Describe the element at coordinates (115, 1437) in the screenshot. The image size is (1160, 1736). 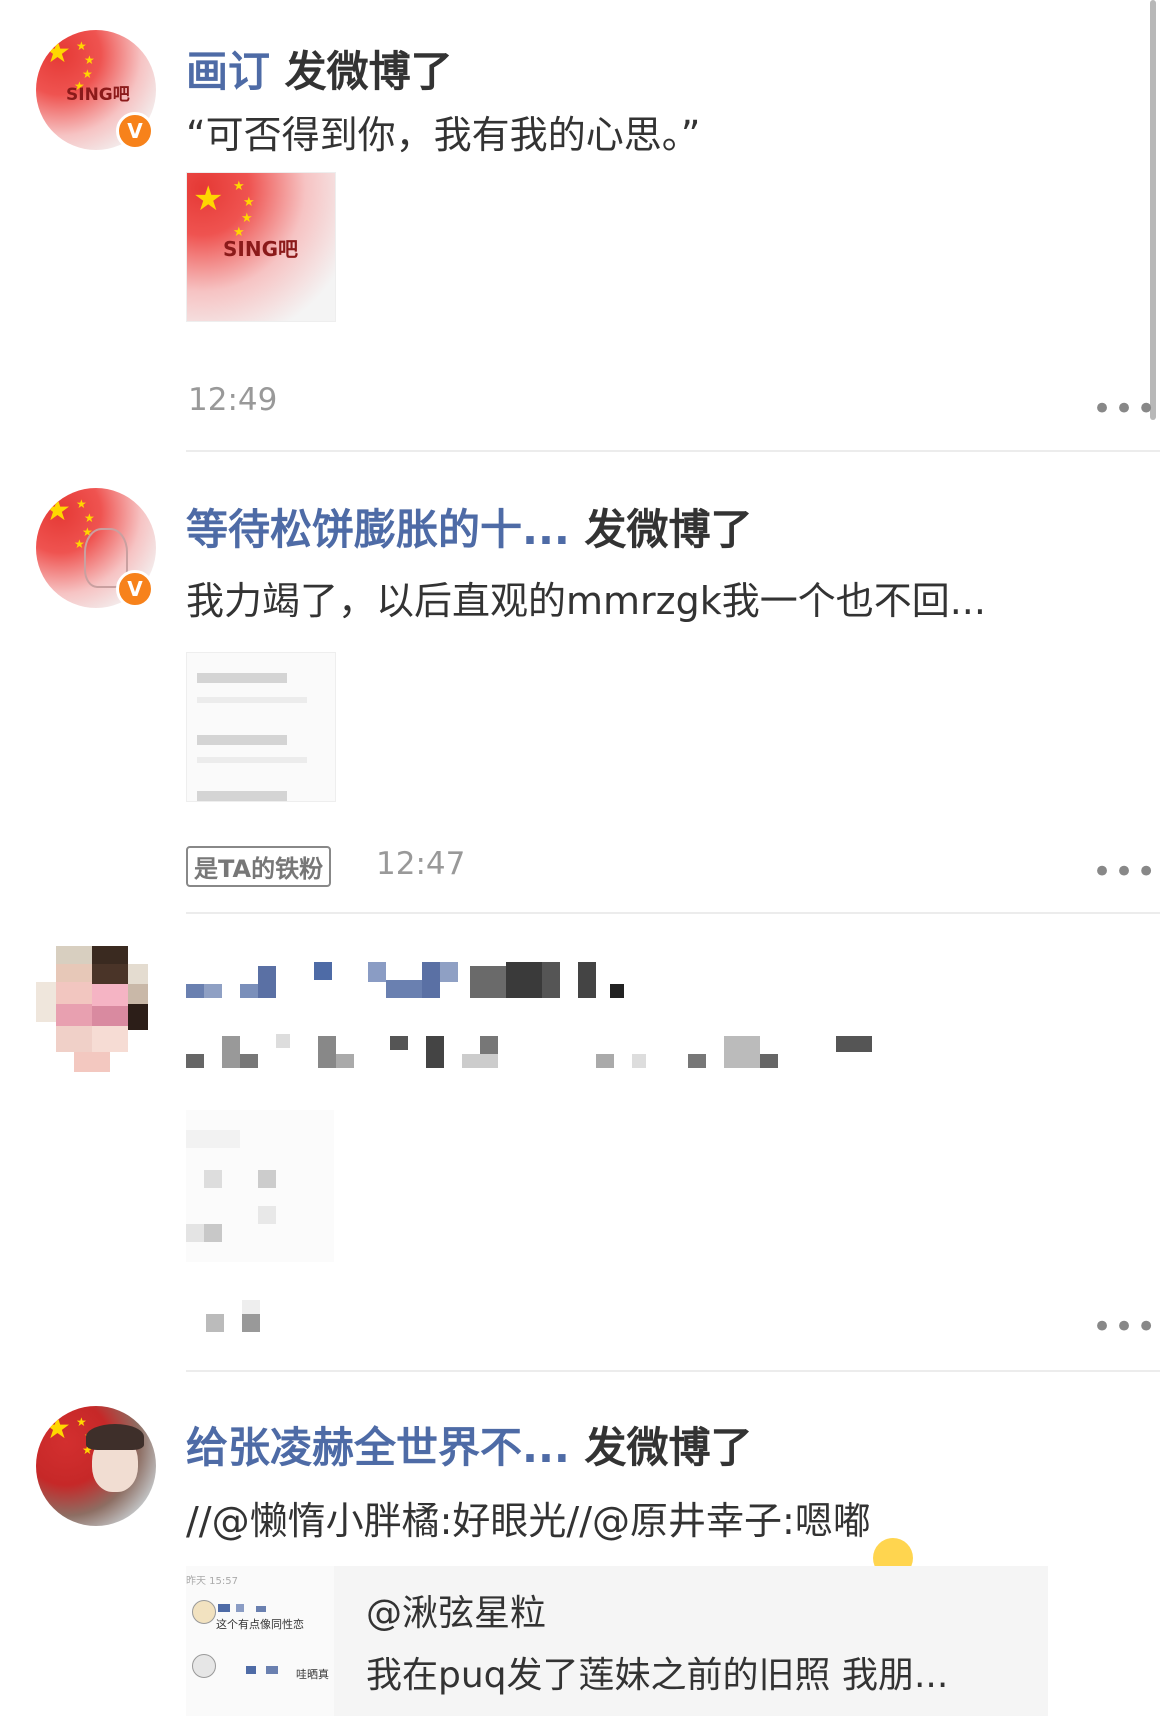
I see `avatar-hair` at that location.